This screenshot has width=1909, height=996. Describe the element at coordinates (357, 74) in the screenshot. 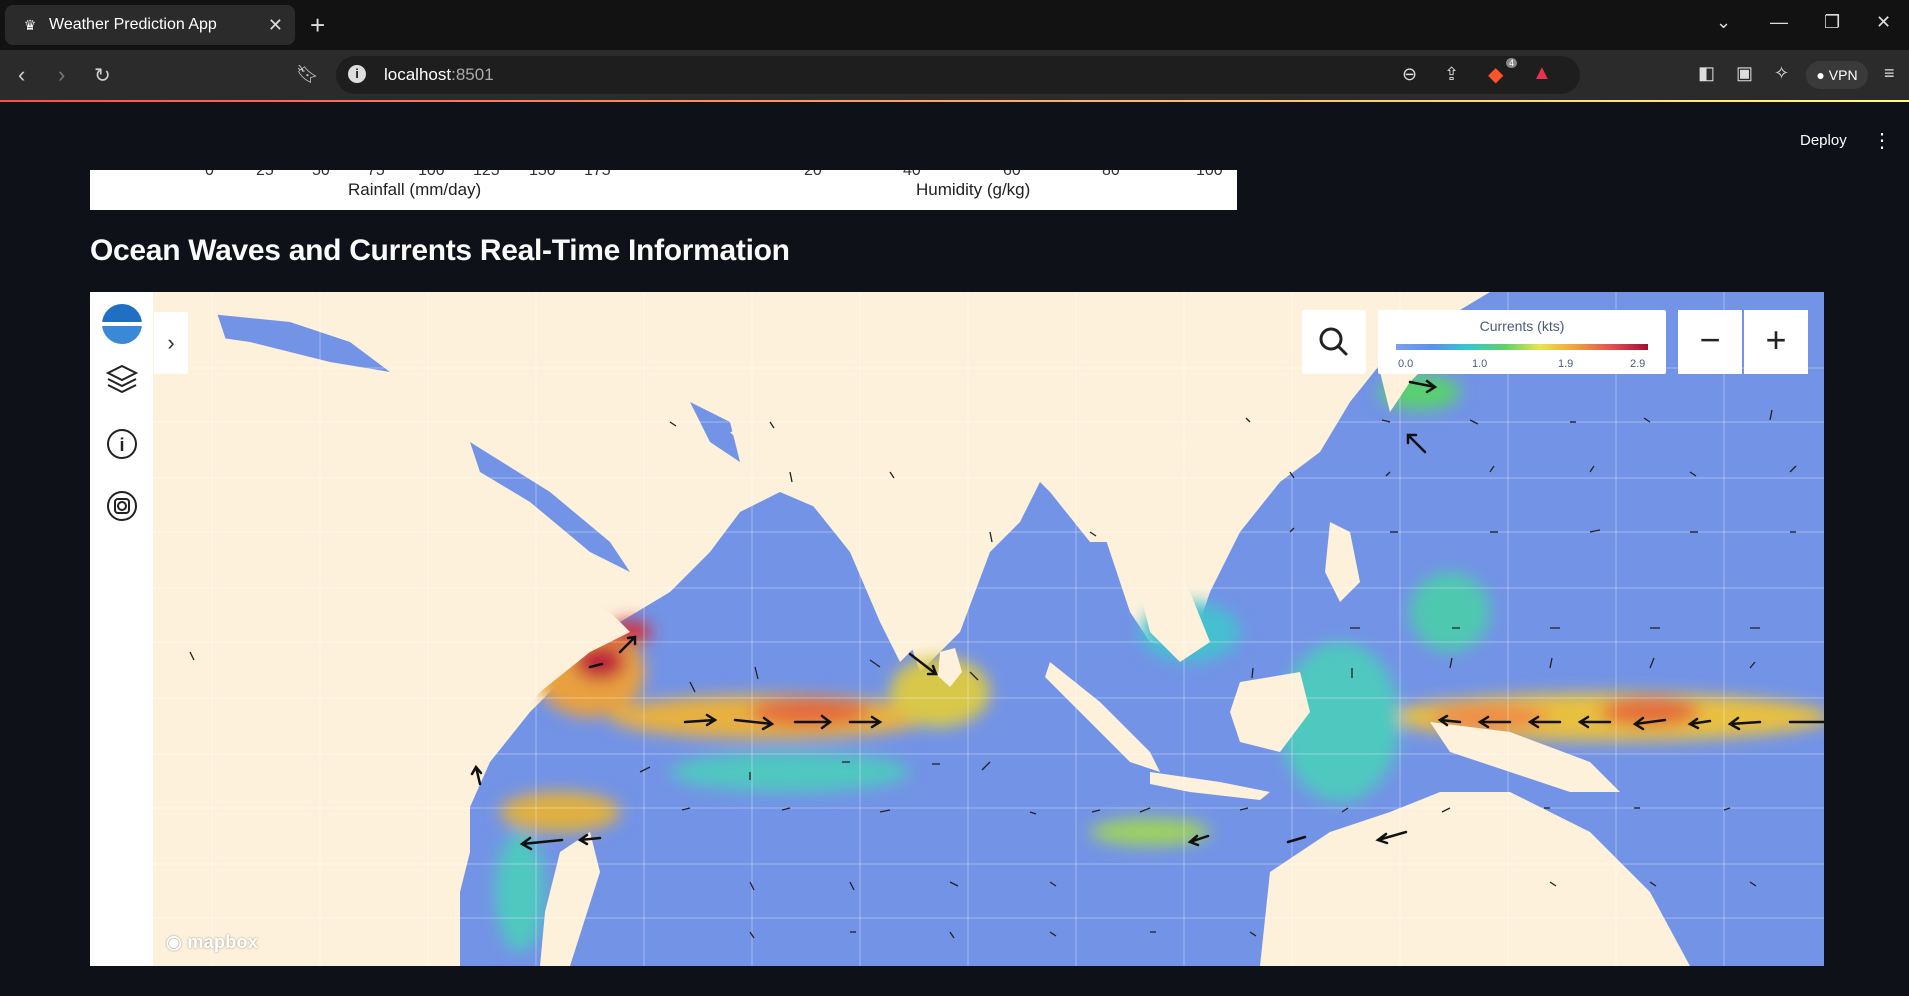

I see `site-info-icon: i` at that location.